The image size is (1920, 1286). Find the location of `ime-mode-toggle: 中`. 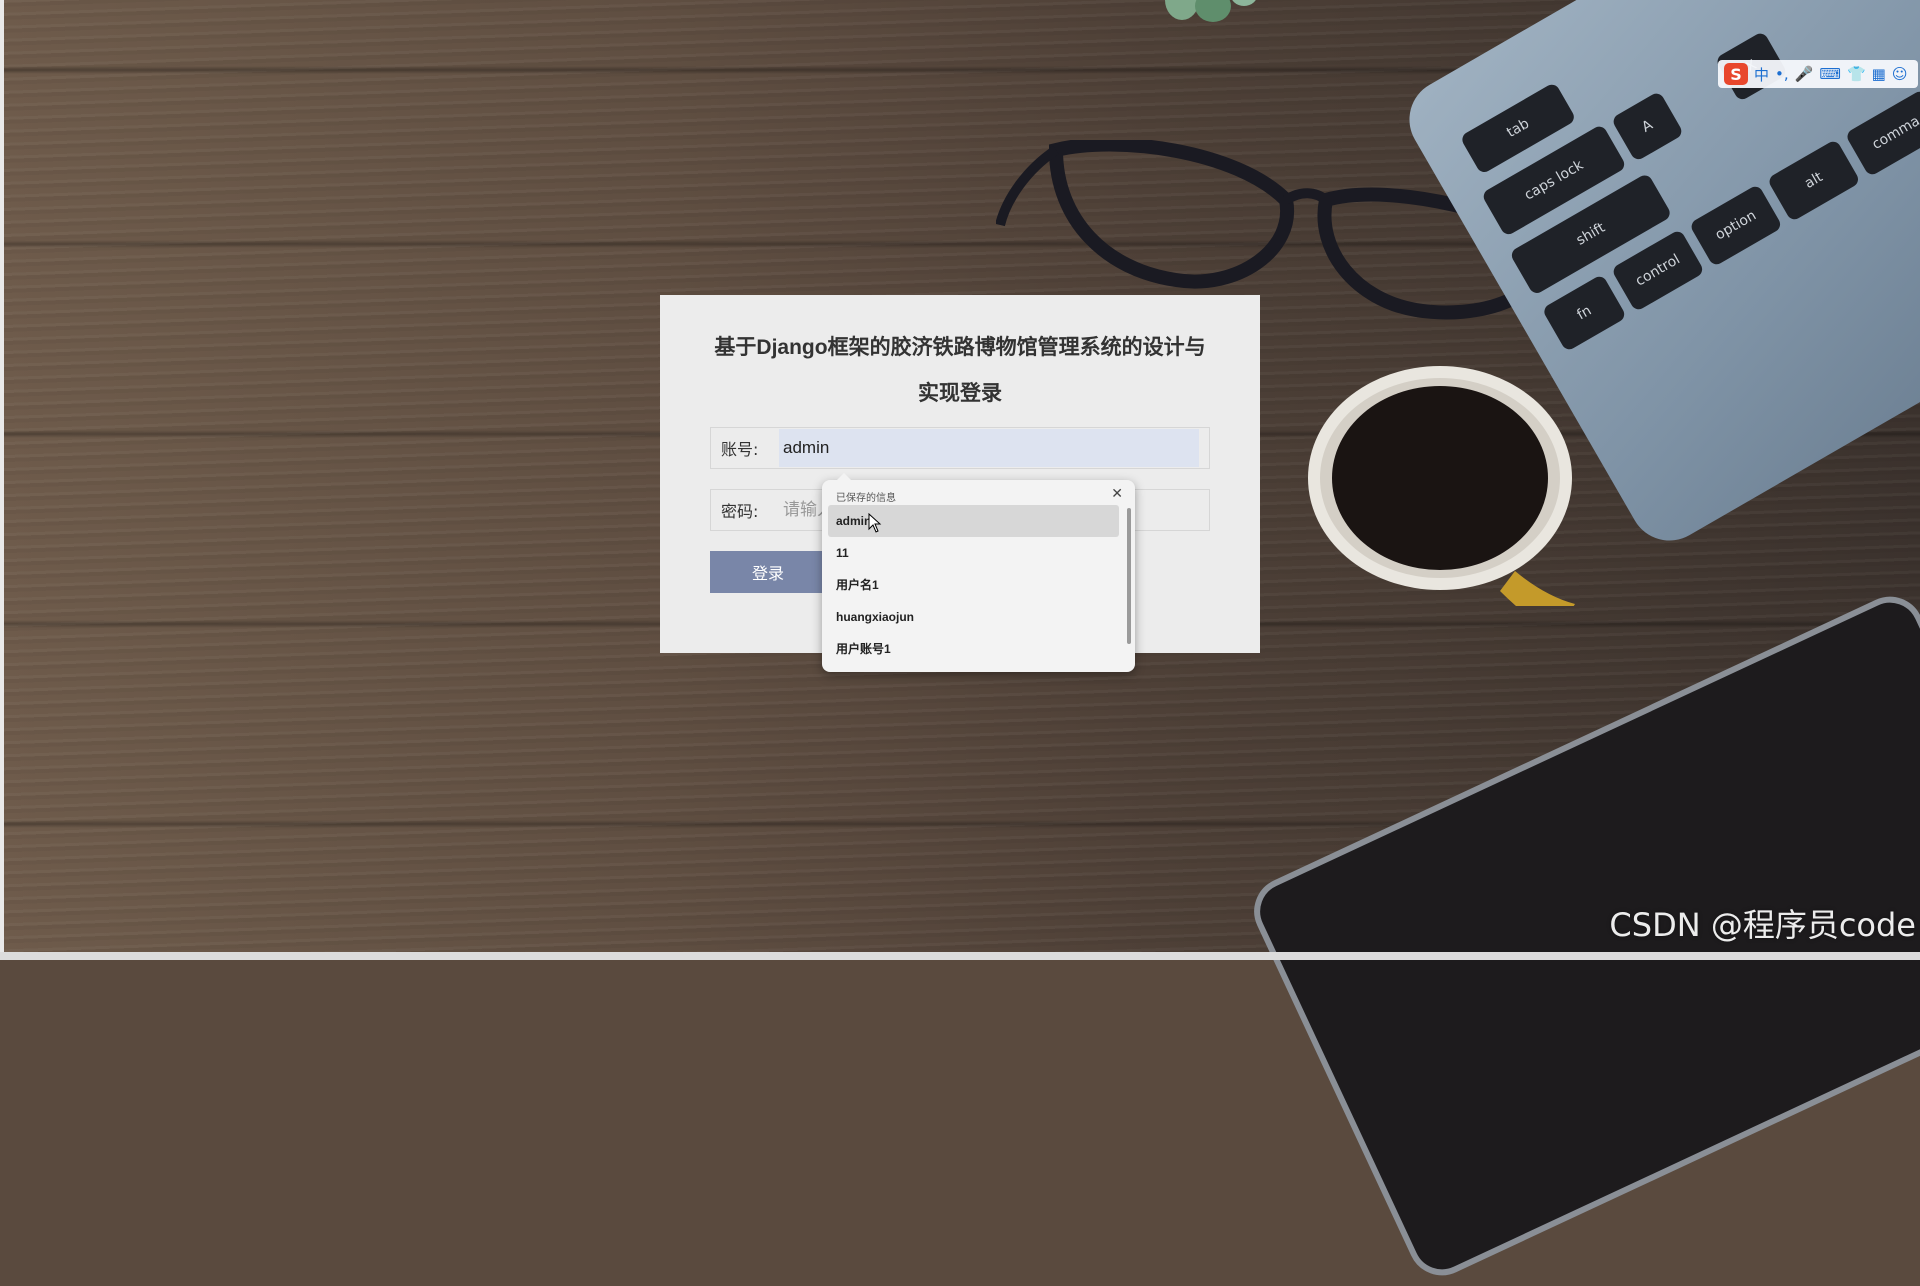

ime-mode-toggle: 中 is located at coordinates (1761, 74).